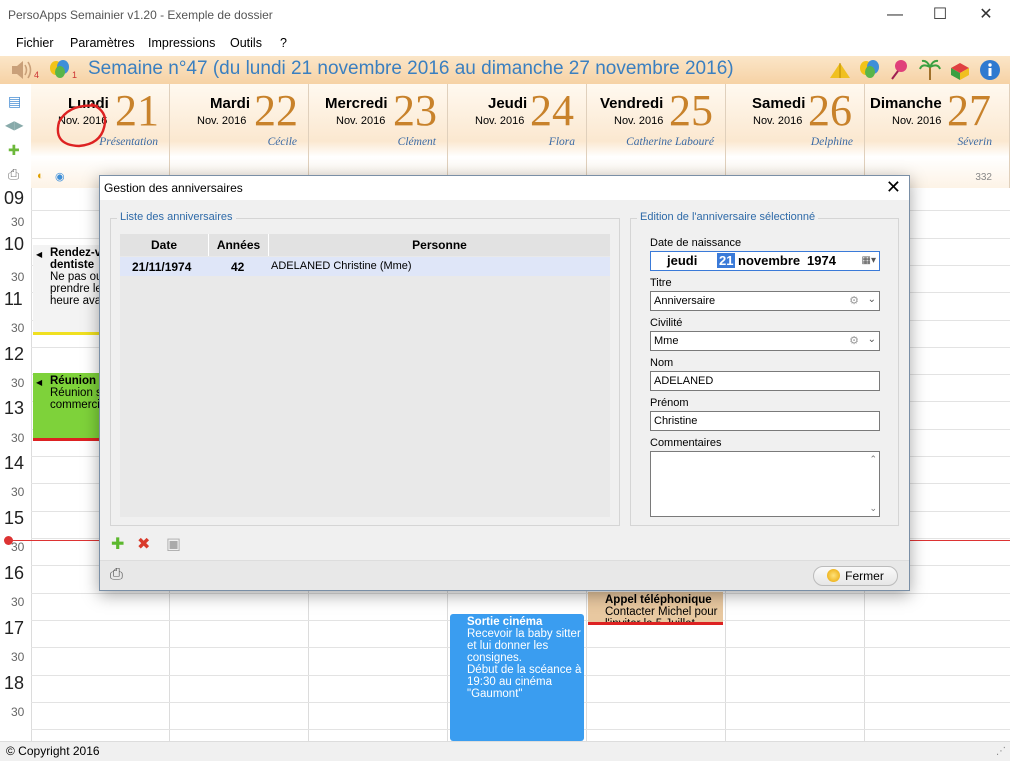 This screenshot has height=761, width=1010. What do you see at coordinates (662, 363) in the screenshot?
I see `nom-label: Nom` at bounding box center [662, 363].